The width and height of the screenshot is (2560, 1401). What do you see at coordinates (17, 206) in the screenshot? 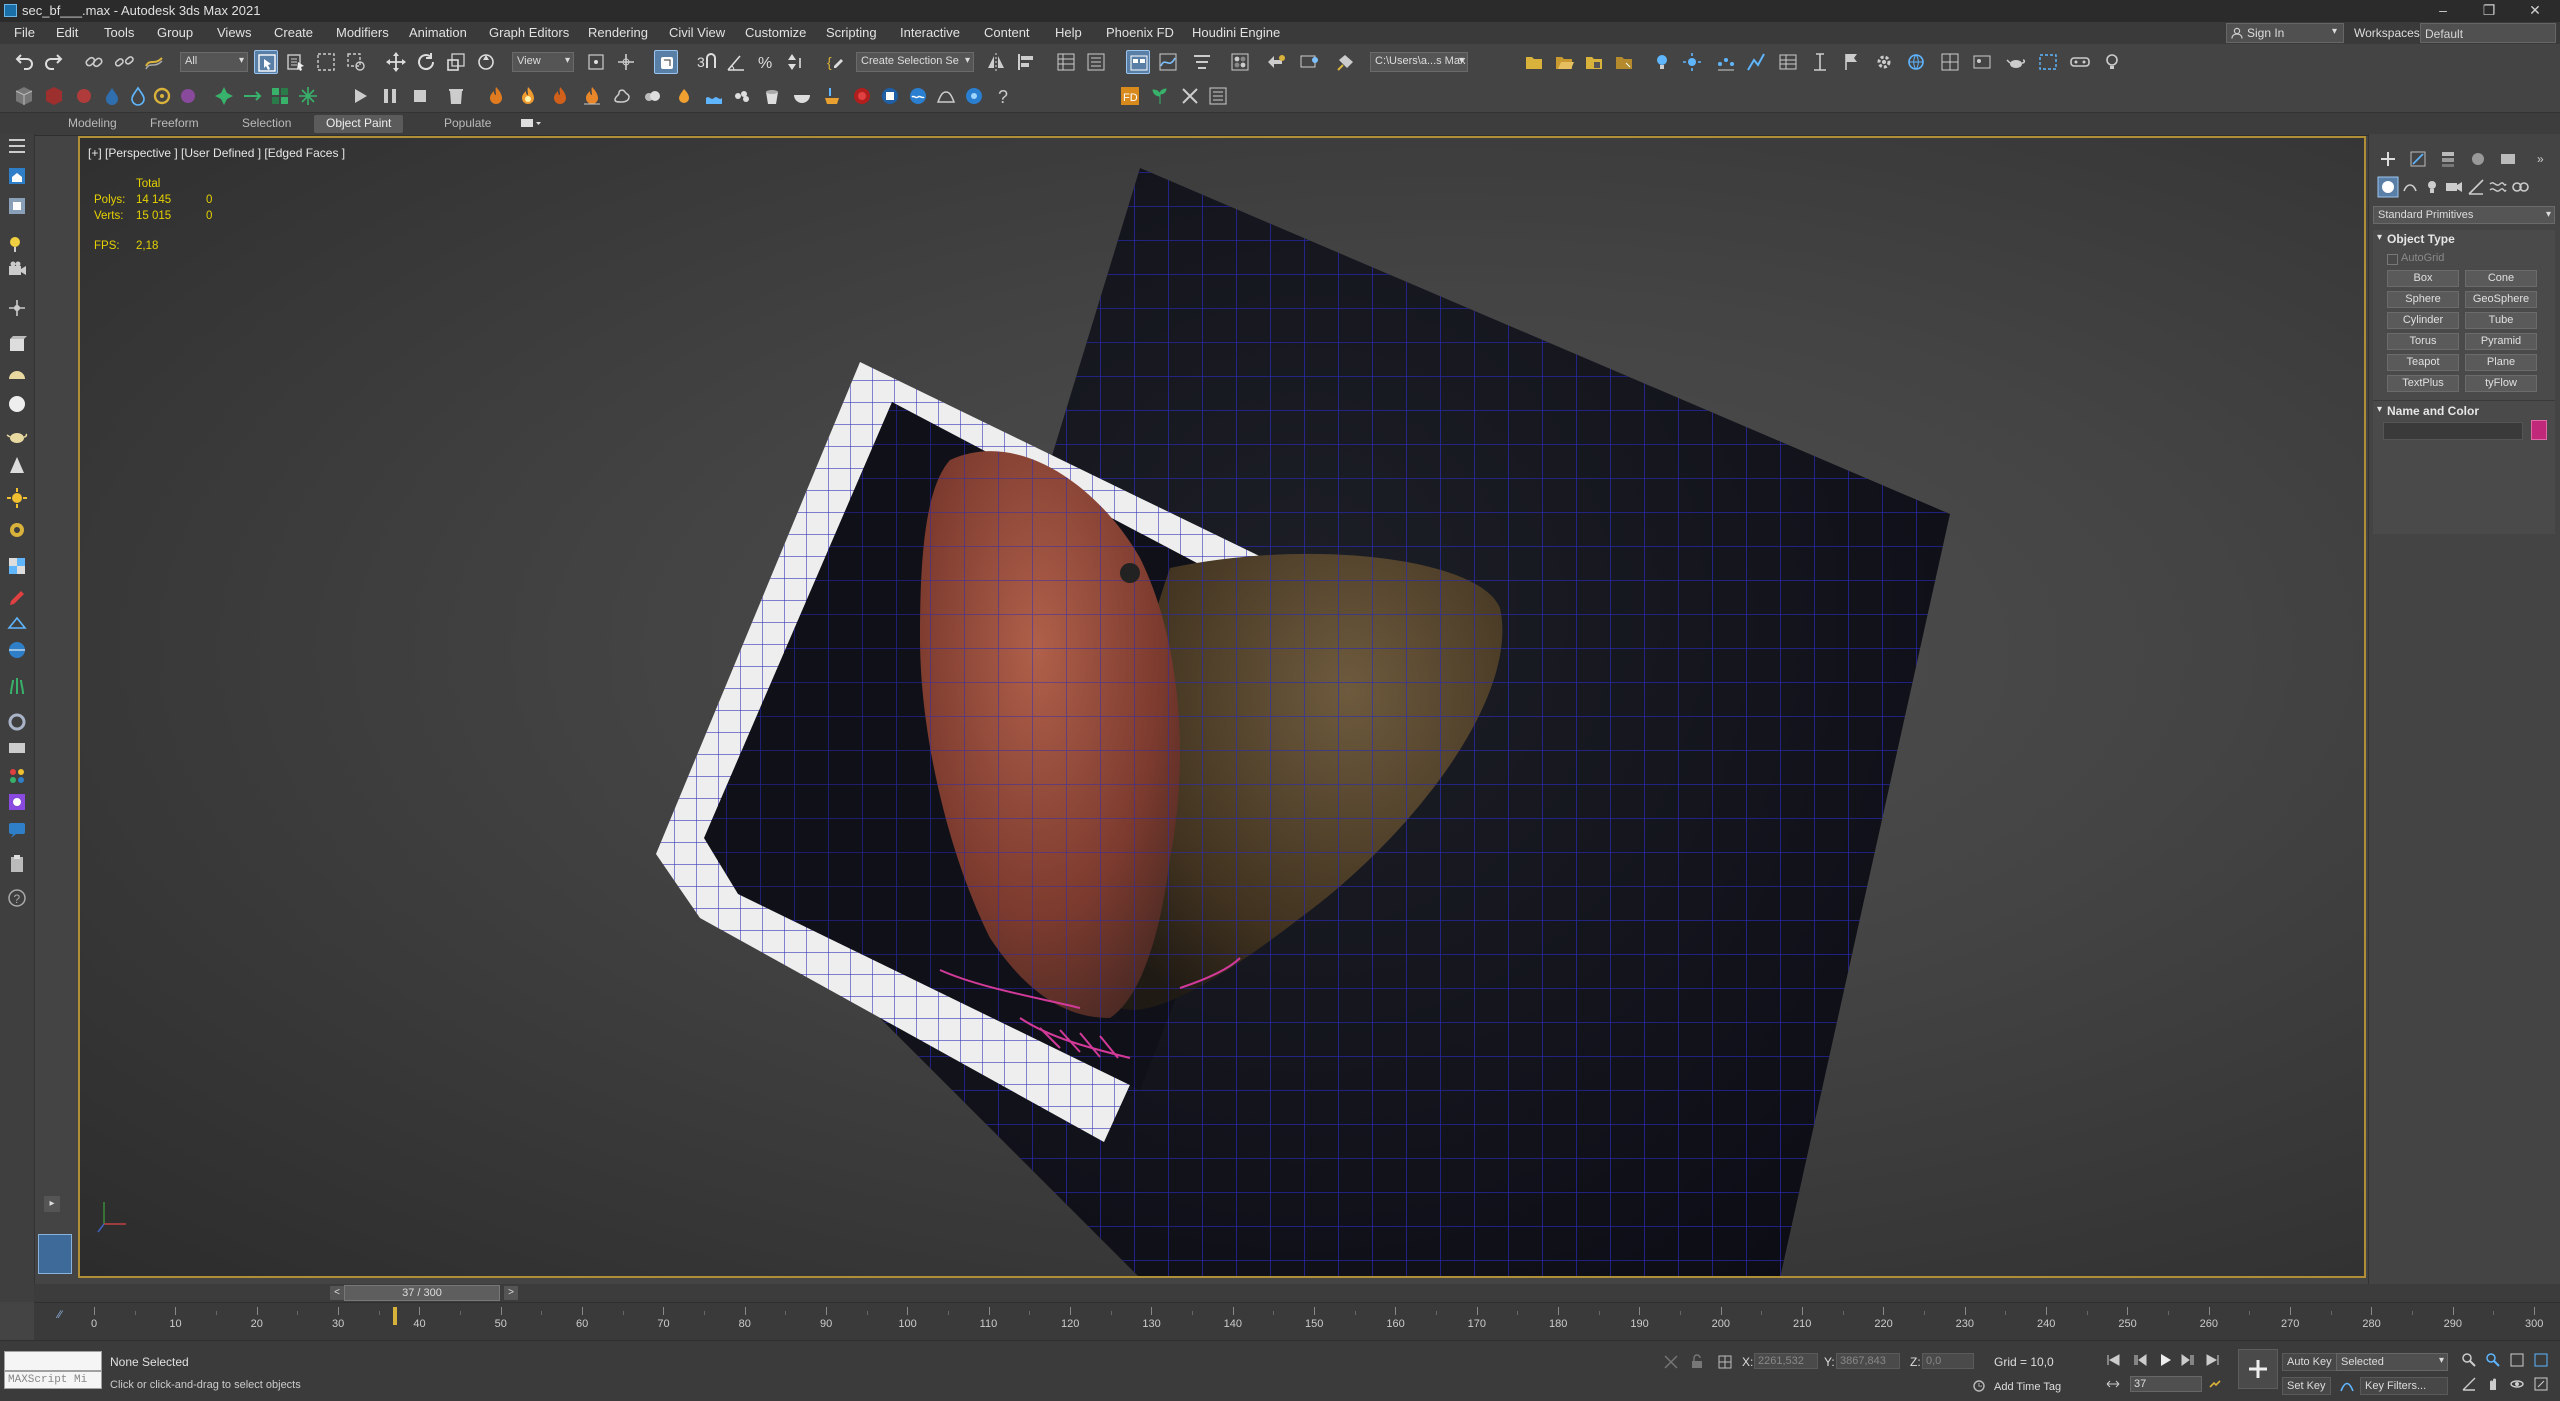
I see `hierarchy-icon` at bounding box center [17, 206].